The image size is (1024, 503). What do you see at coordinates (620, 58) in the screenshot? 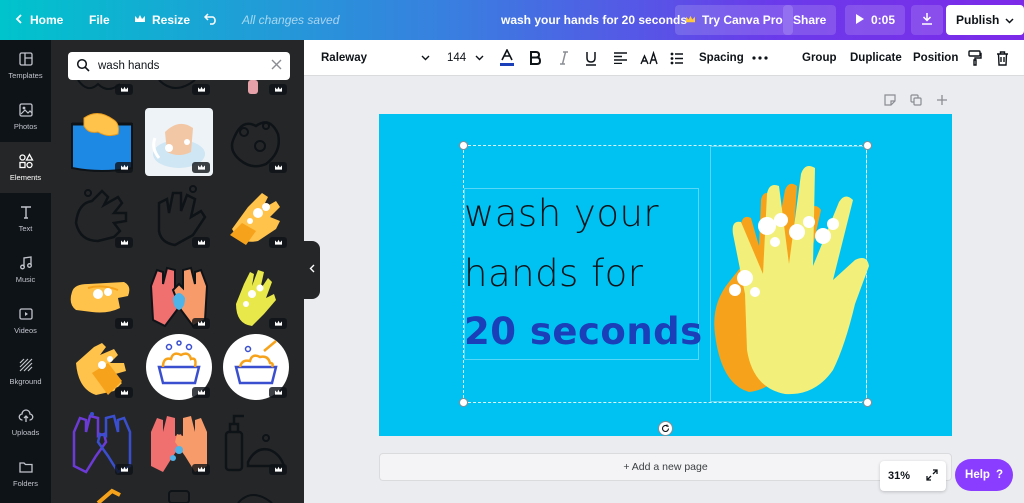
I see `align-button` at bounding box center [620, 58].